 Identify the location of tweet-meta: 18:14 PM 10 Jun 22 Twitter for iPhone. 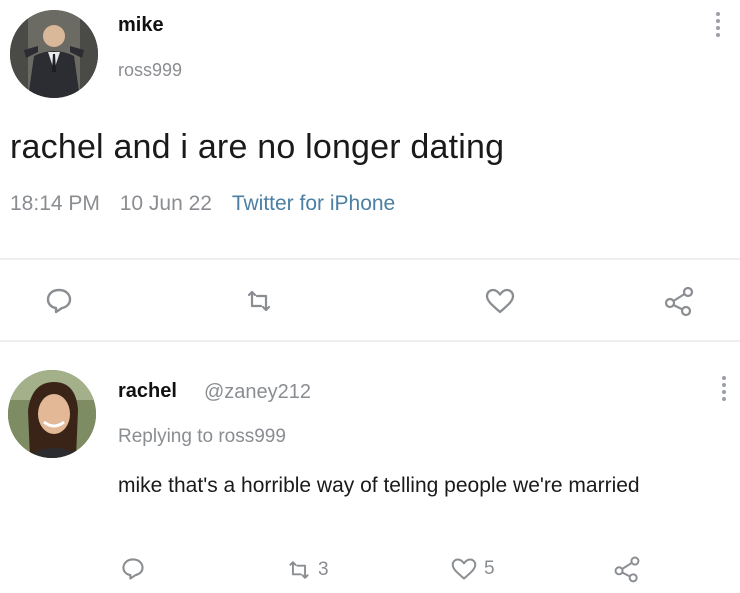
(202, 204).